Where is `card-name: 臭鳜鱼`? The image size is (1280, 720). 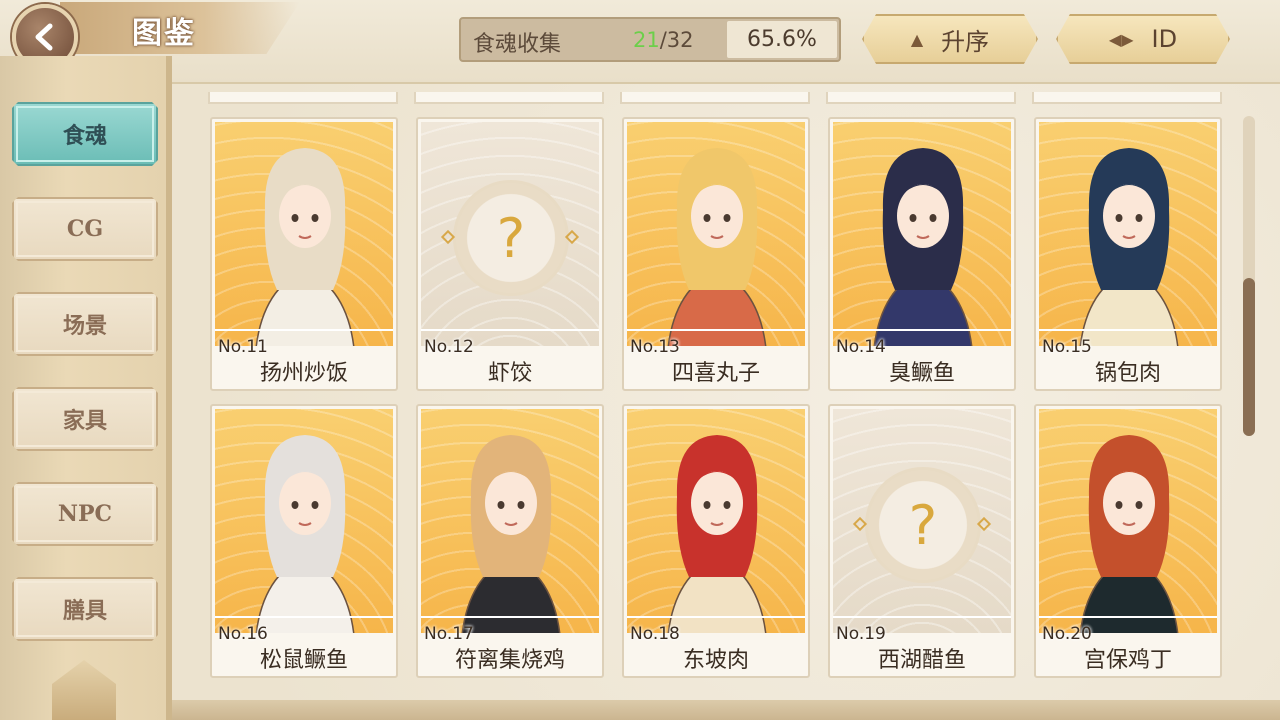 card-name: 臭鳜鱼 is located at coordinates (921, 373).